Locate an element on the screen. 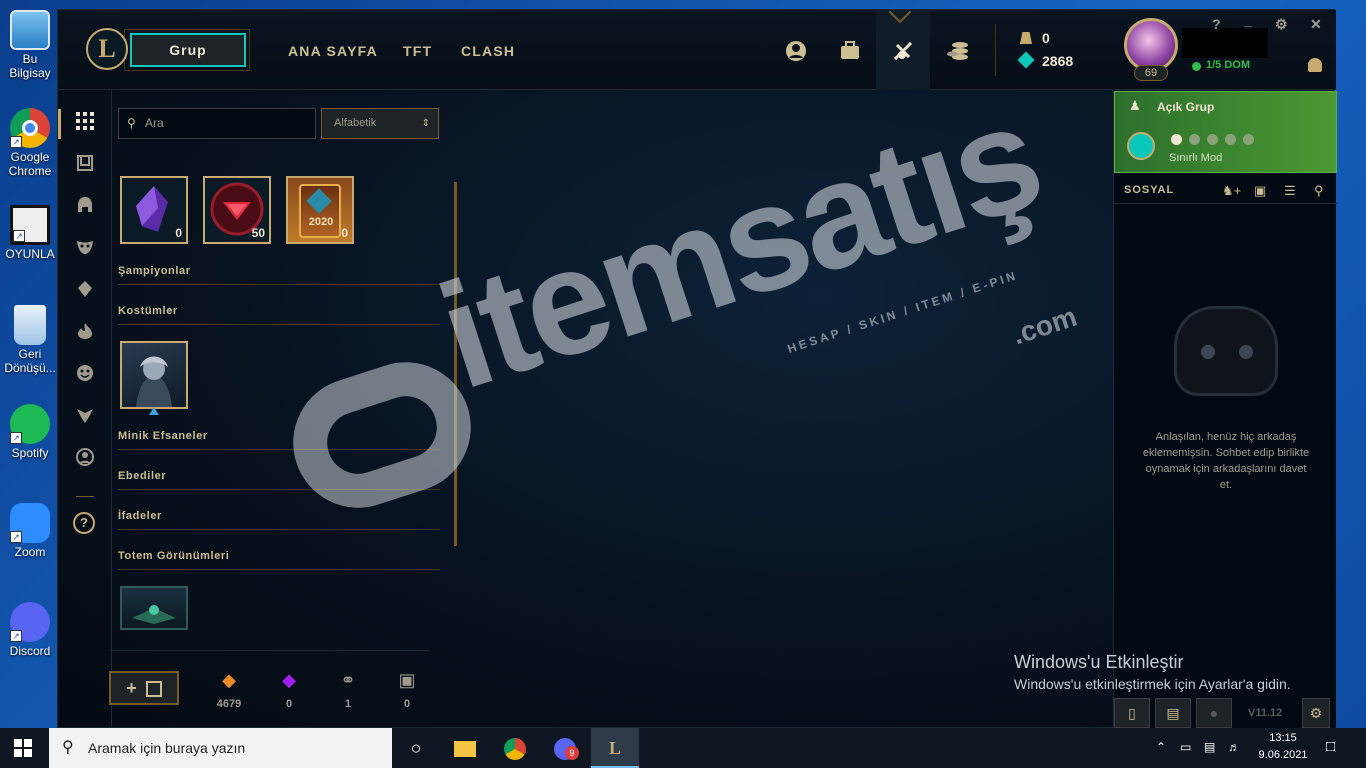 The height and width of the screenshot is (768, 1366). bug-report-icon: ⚙ is located at coordinates (1316, 713).